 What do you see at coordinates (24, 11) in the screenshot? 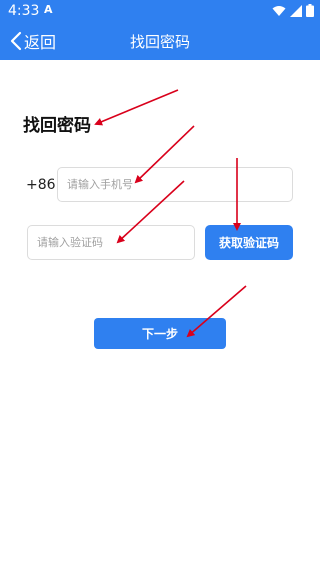
I see `status-time: 4:33` at bounding box center [24, 11].